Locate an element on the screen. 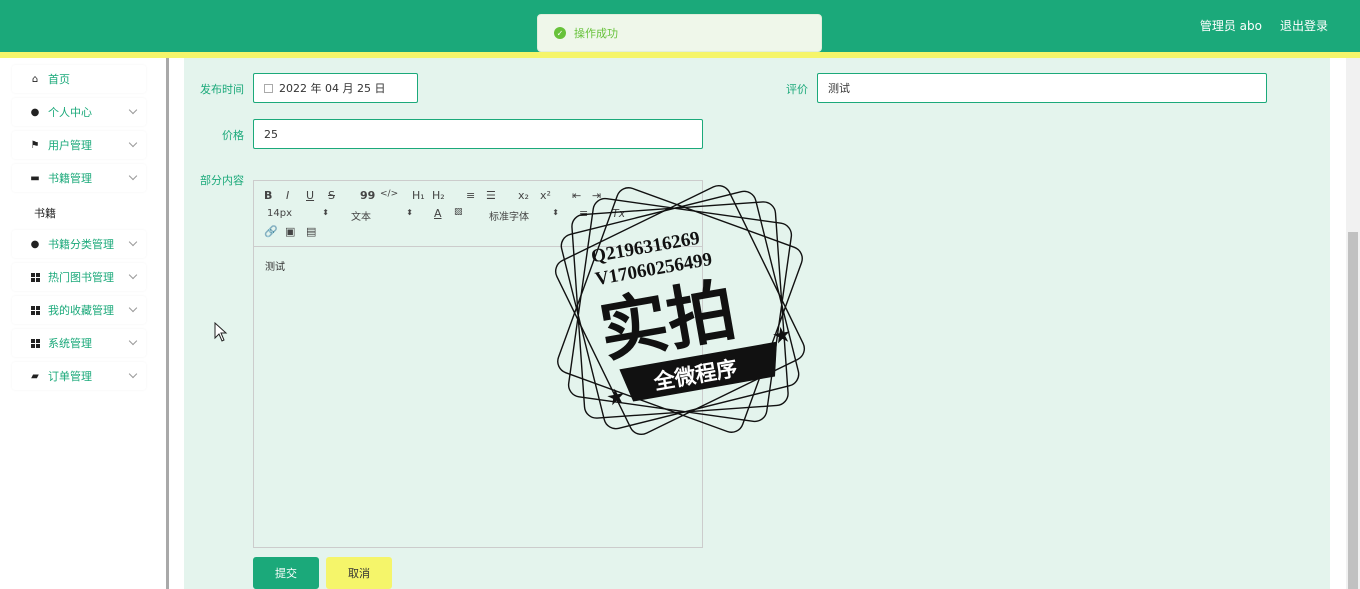  background-color-button: ▨ is located at coordinates (458, 212).